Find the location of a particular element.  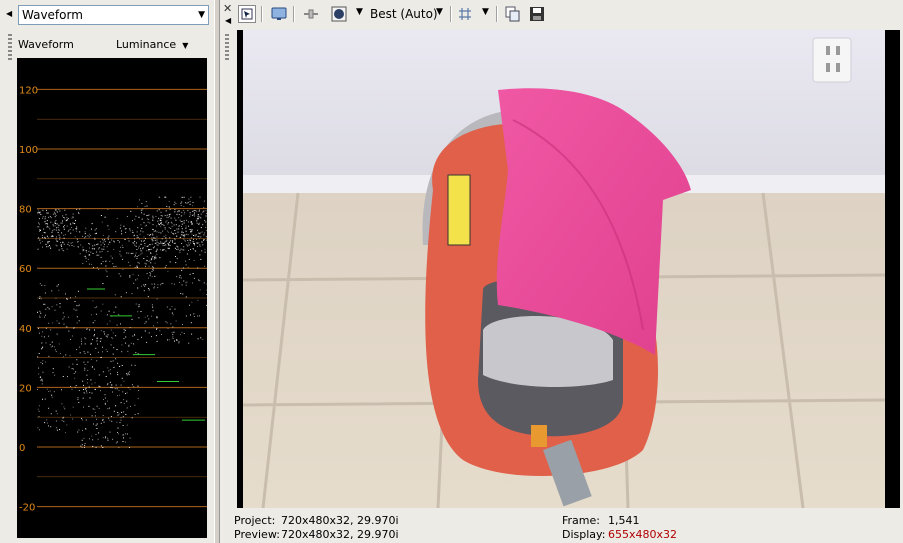

copy-snapshot-button is located at coordinates (513, 14).